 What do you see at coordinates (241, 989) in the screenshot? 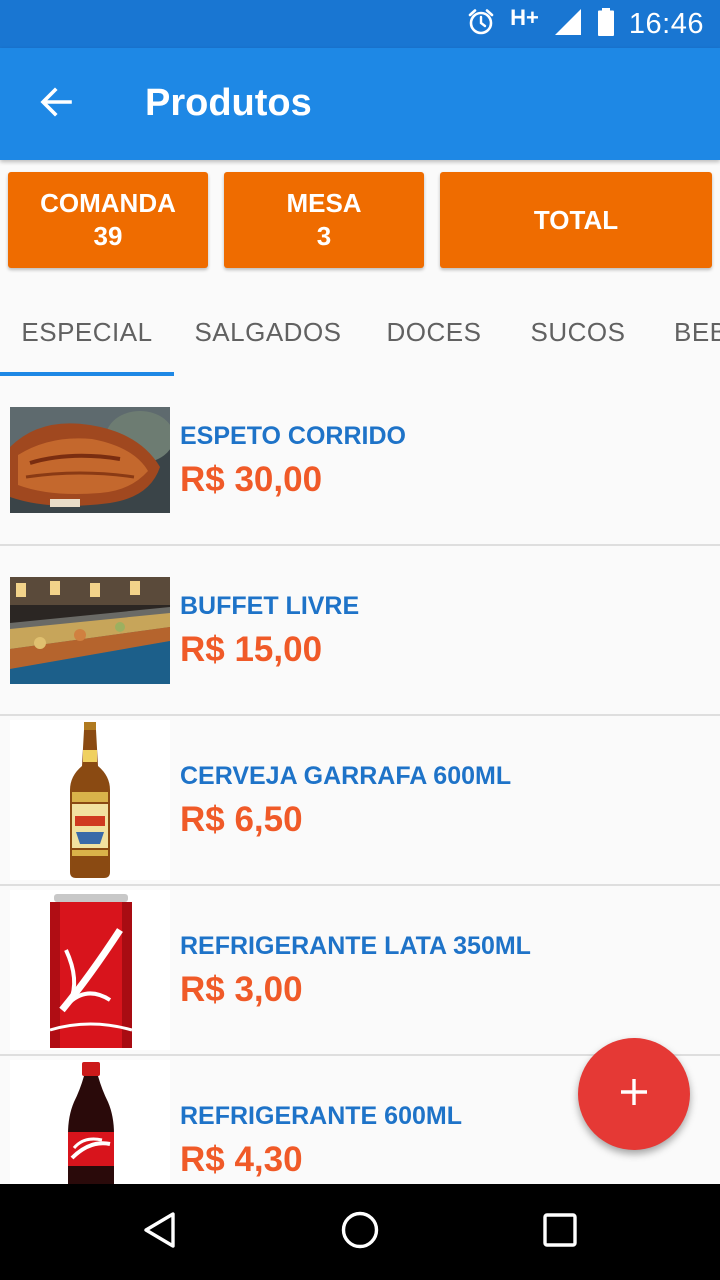
I see `product-price: R$ 3,00` at bounding box center [241, 989].